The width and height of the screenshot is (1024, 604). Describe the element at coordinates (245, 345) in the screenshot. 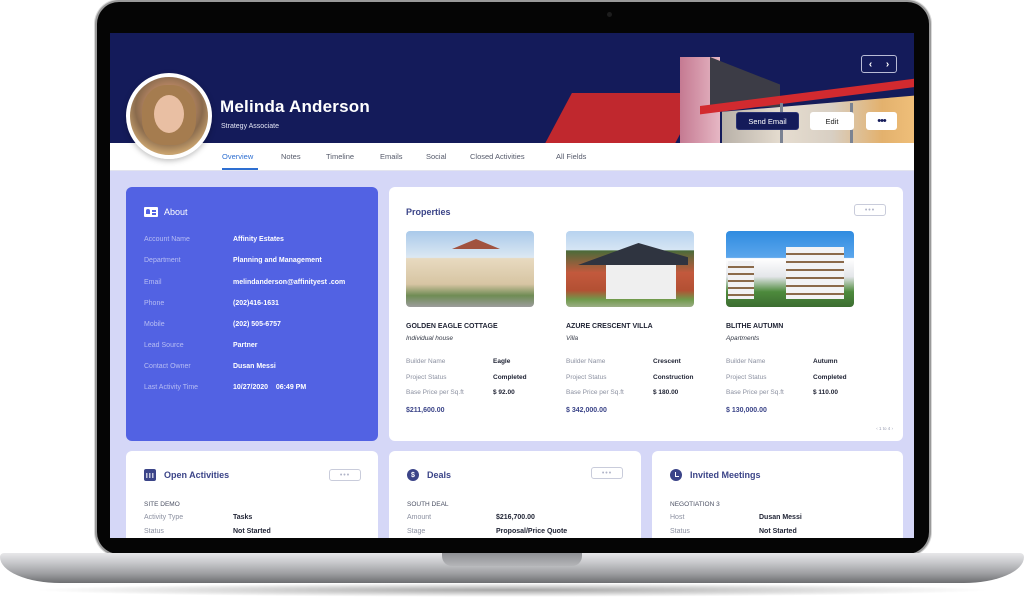

I see `field-value: Partner` at that location.